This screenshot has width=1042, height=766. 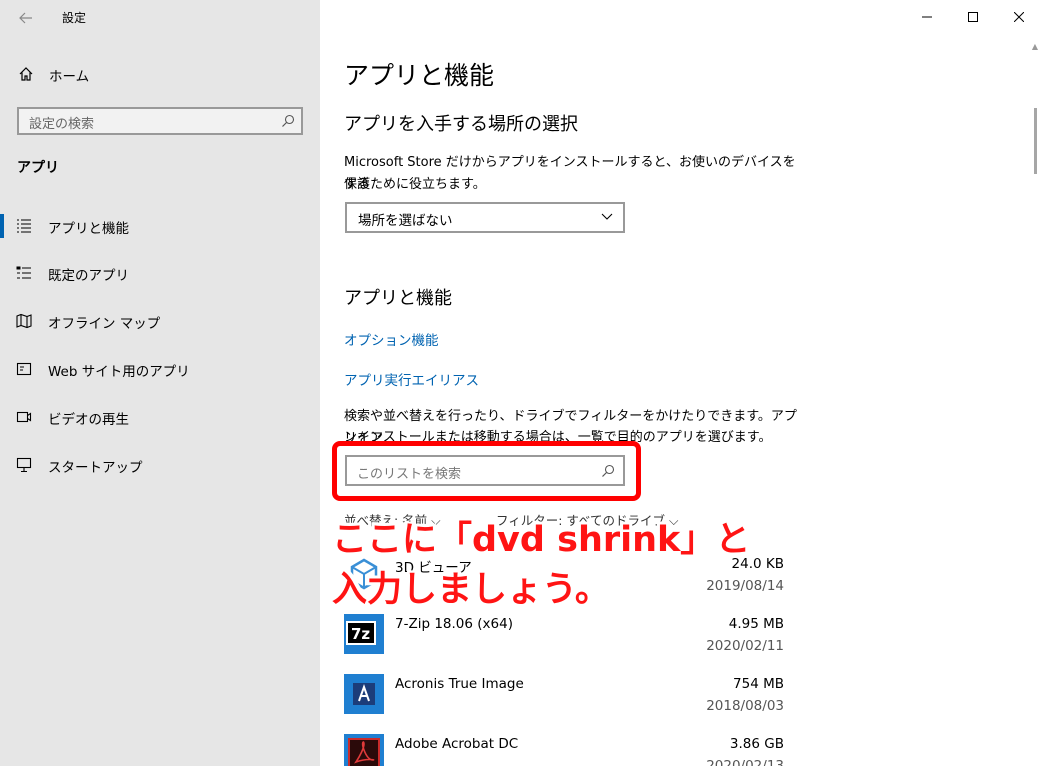 I want to click on app-name: 7-Zip 18.06 (x64), so click(x=454, y=624).